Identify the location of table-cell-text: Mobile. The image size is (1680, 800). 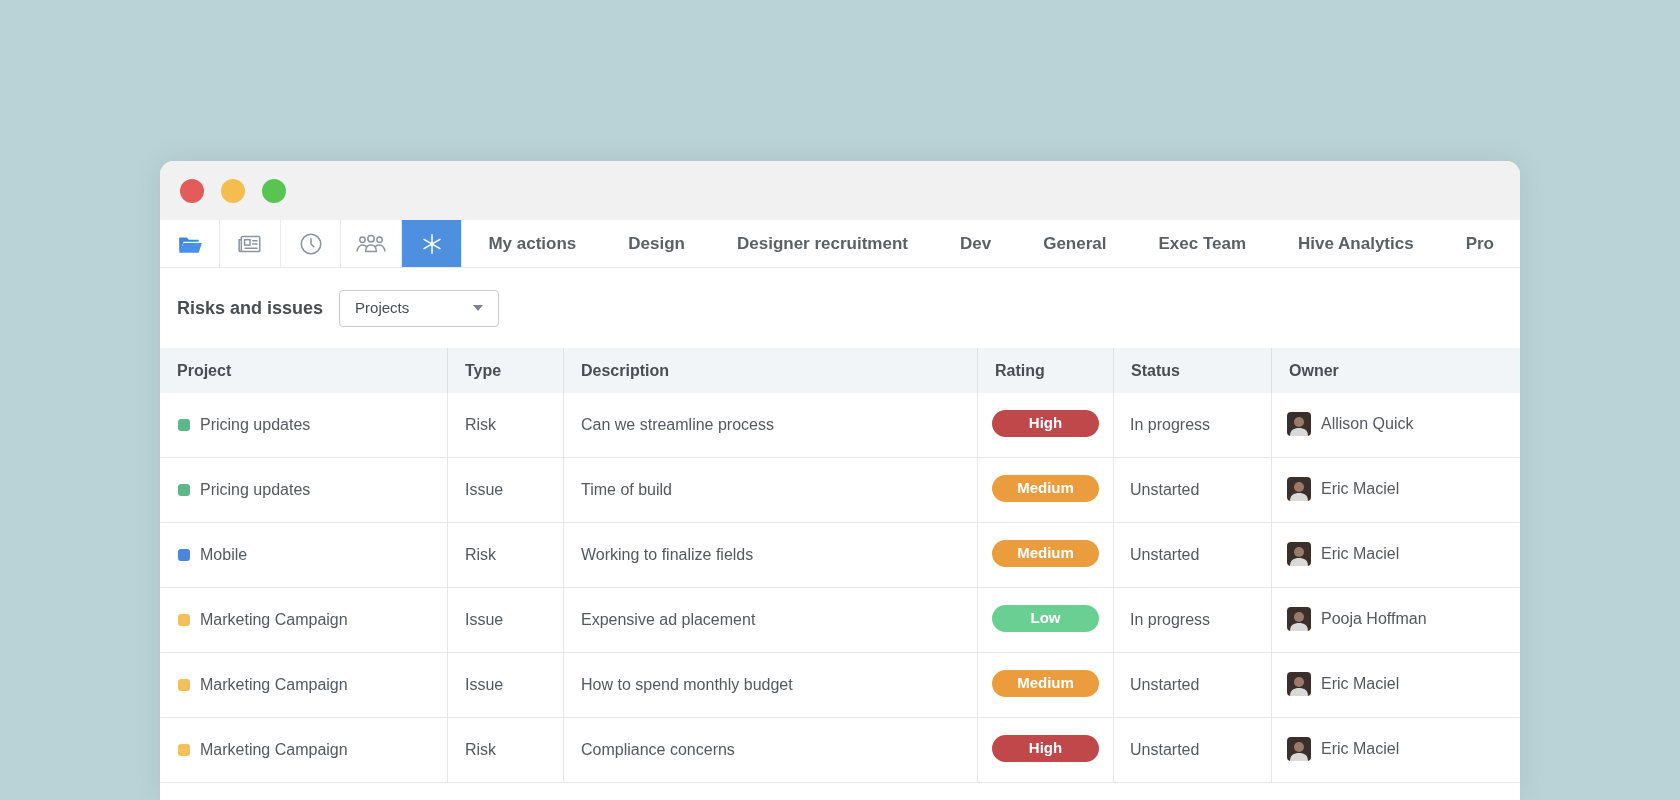
(224, 555).